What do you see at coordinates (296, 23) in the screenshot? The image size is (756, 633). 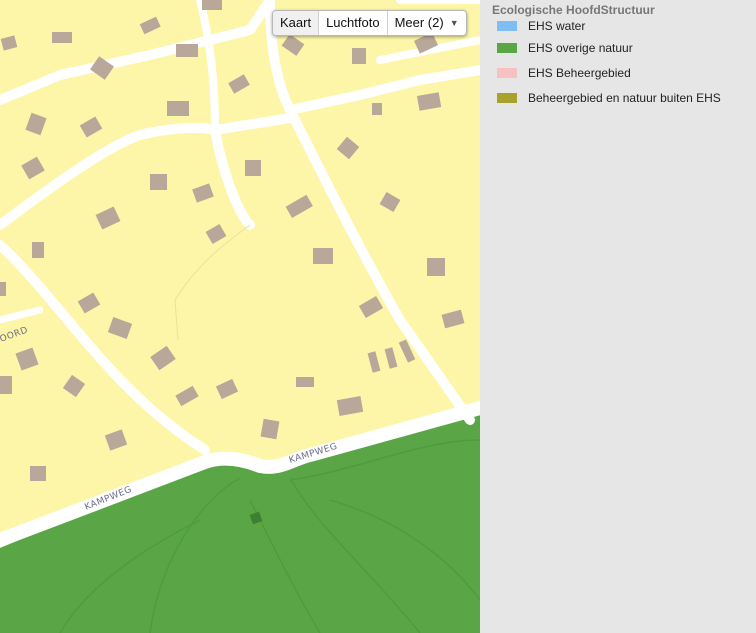 I see `map-type-kaart-button: Kaart` at bounding box center [296, 23].